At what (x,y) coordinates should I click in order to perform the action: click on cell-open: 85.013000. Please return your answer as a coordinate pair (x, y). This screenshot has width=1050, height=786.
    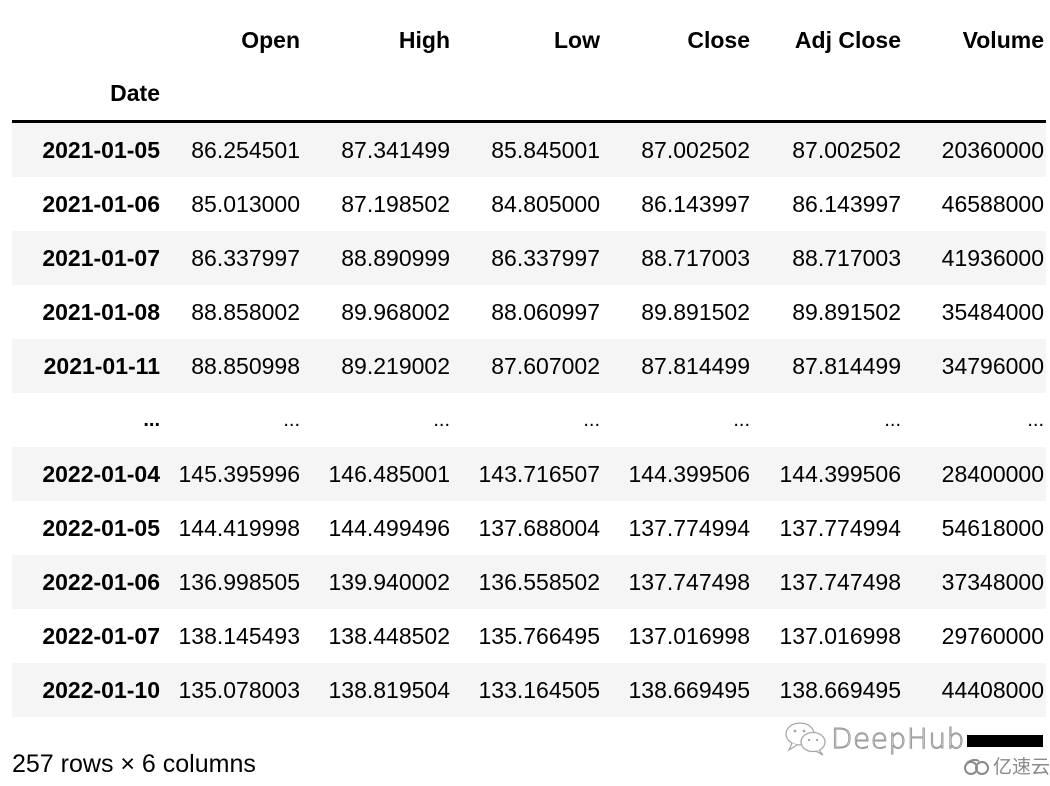
    Looking at the image, I should click on (245, 203).